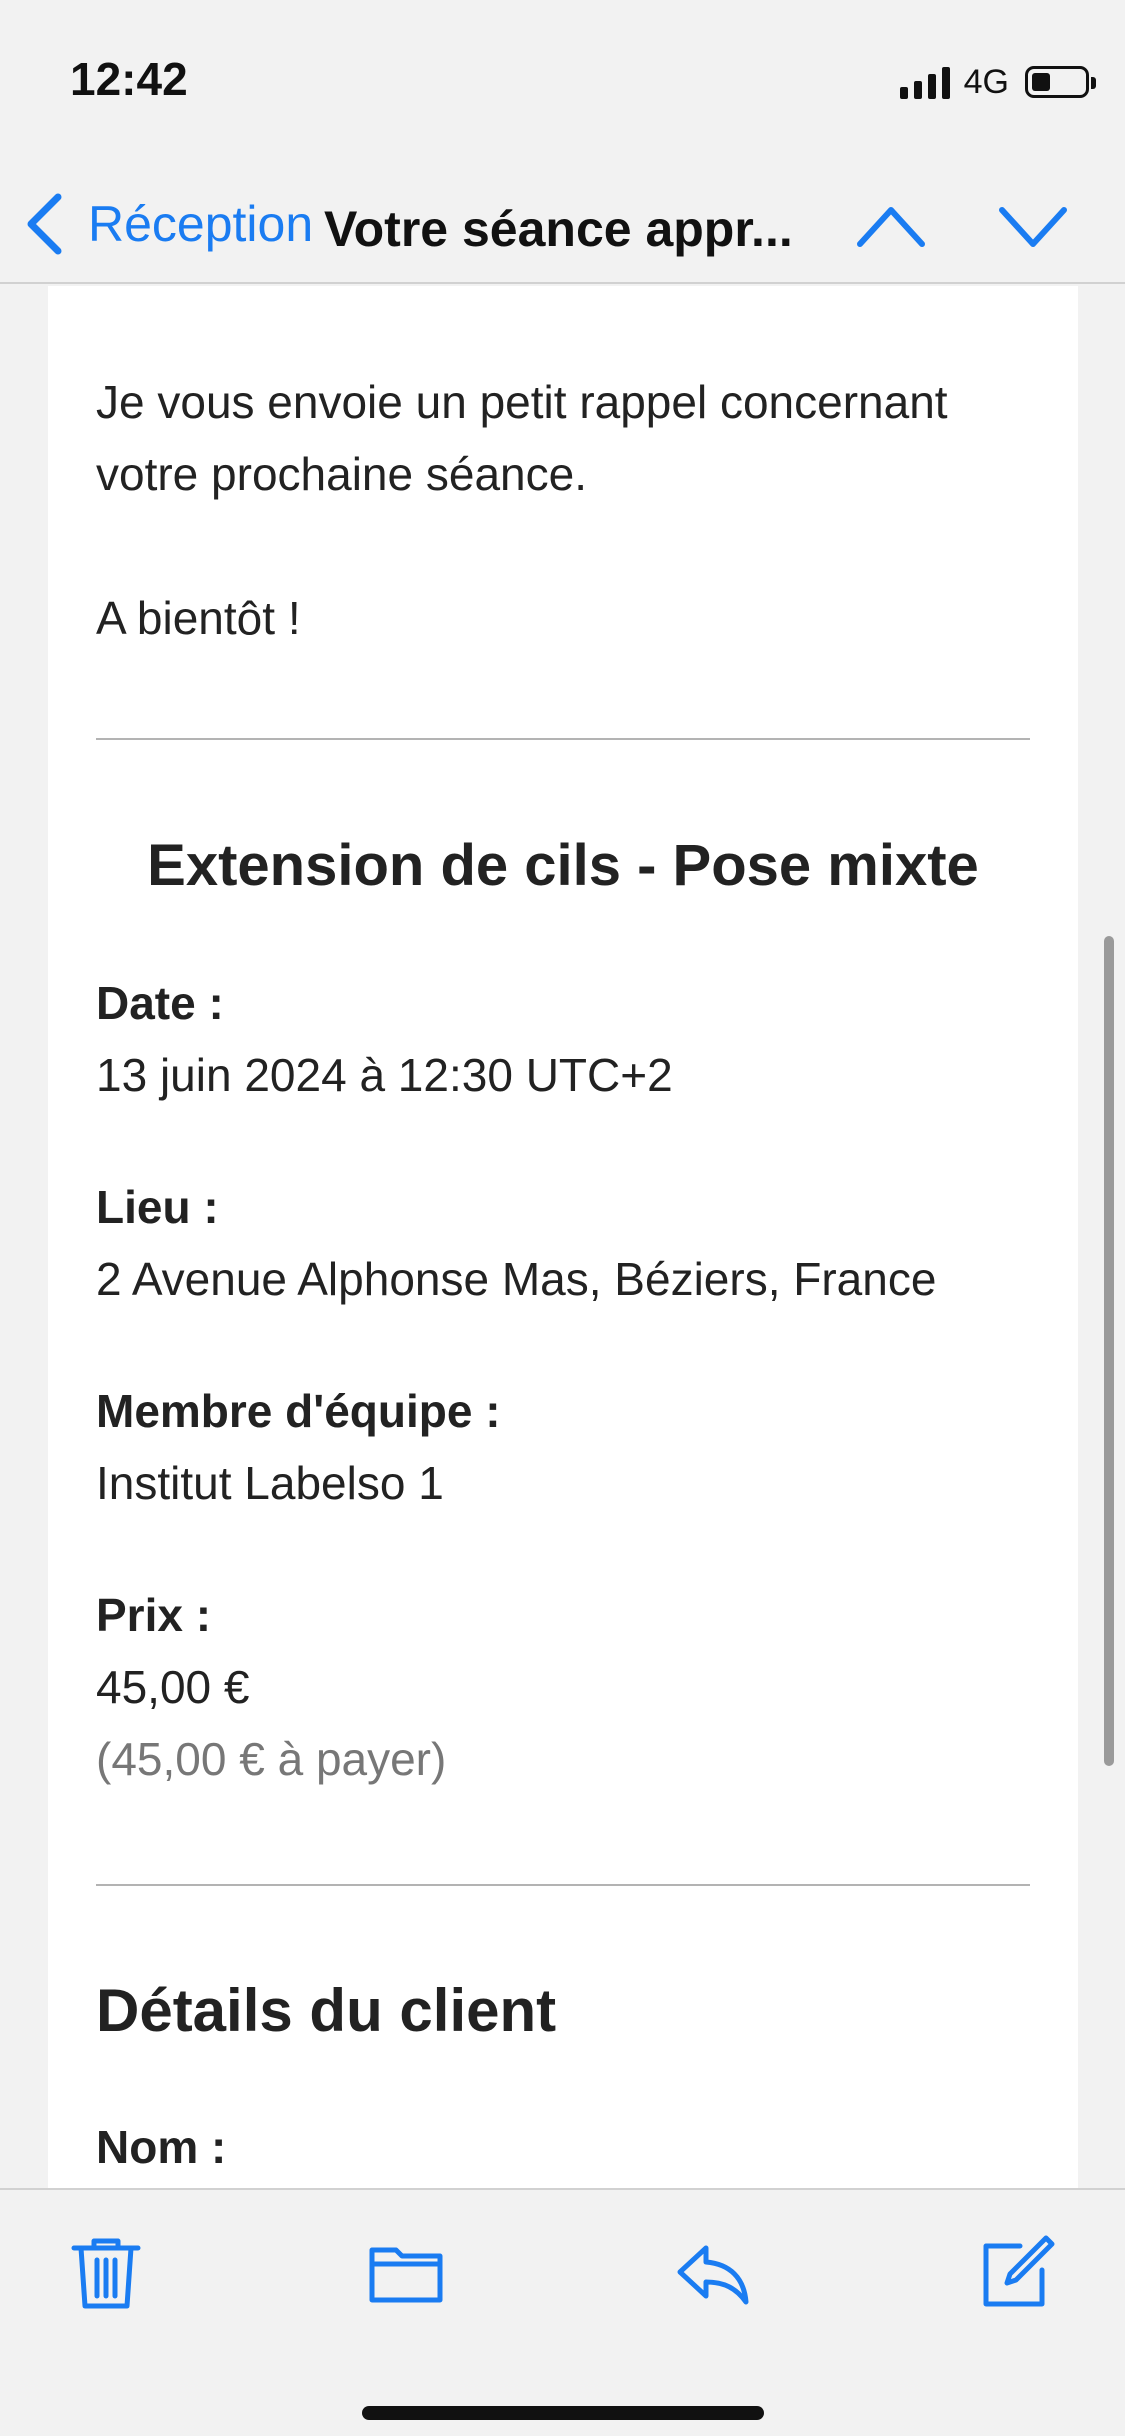  Describe the element at coordinates (173, 1687) in the screenshot. I see `price-value: 45,00 €` at that location.